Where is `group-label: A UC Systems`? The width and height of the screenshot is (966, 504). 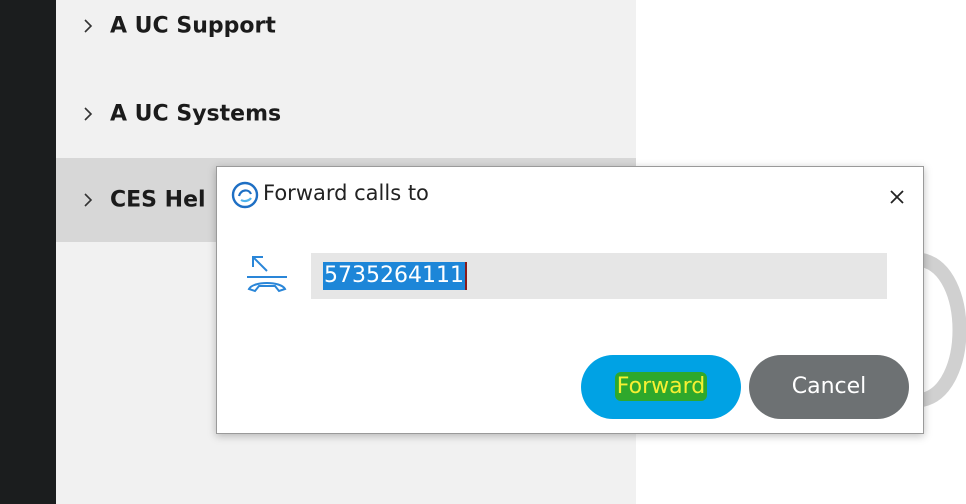 group-label: A UC Systems is located at coordinates (196, 114).